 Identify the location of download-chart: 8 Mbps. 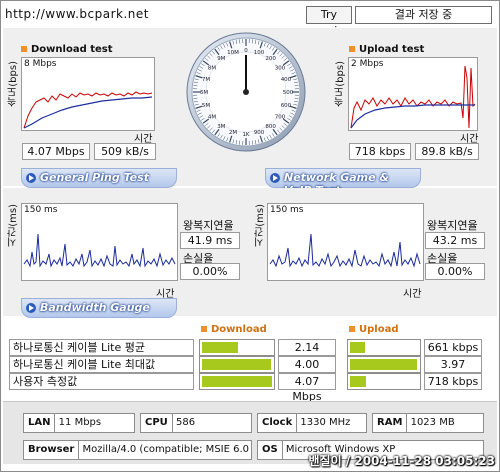
(88, 94).